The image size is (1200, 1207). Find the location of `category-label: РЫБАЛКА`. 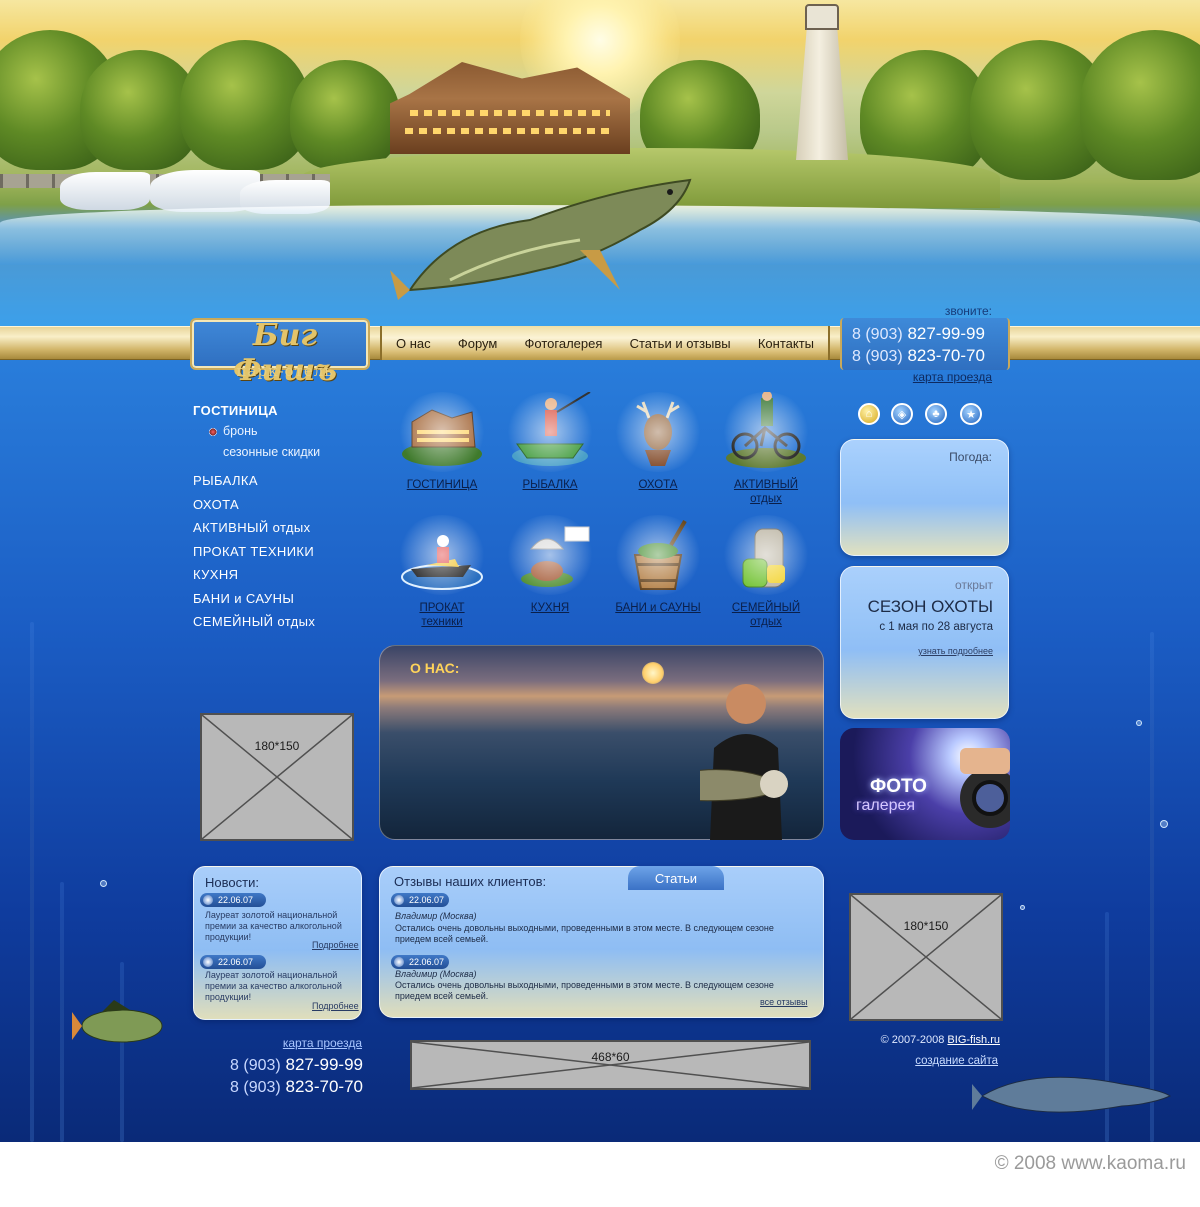

category-label: РЫБАЛКА is located at coordinates (550, 485).